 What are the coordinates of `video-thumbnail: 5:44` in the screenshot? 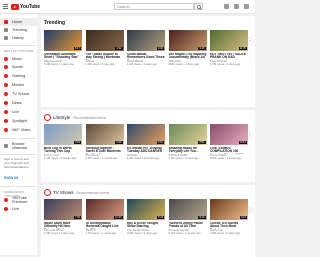 It's located at (146, 209).